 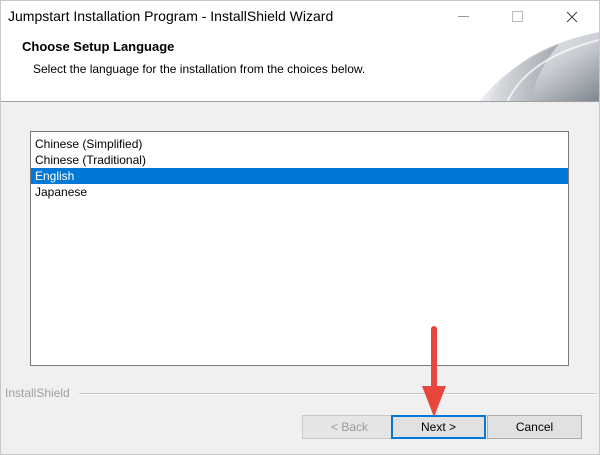 What do you see at coordinates (299, 176) in the screenshot?
I see `language-option-english: English` at bounding box center [299, 176].